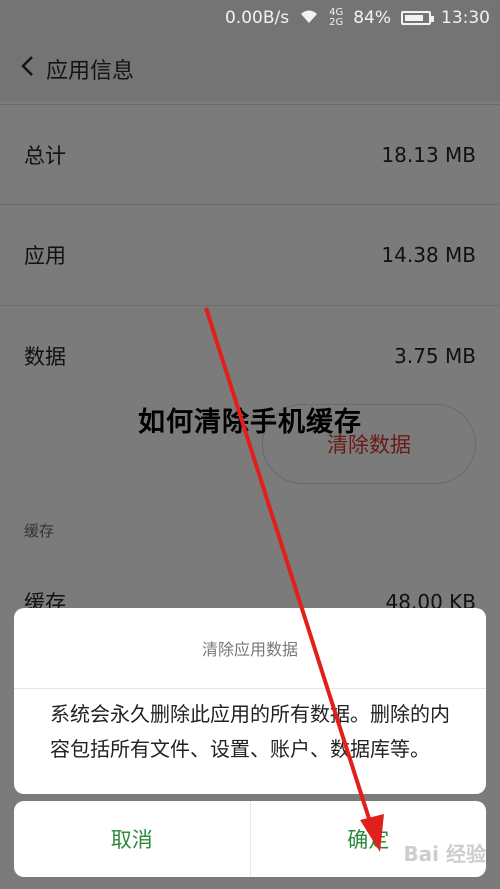  Describe the element at coordinates (90, 71) in the screenshot. I see `page-title: 应用信息` at that location.